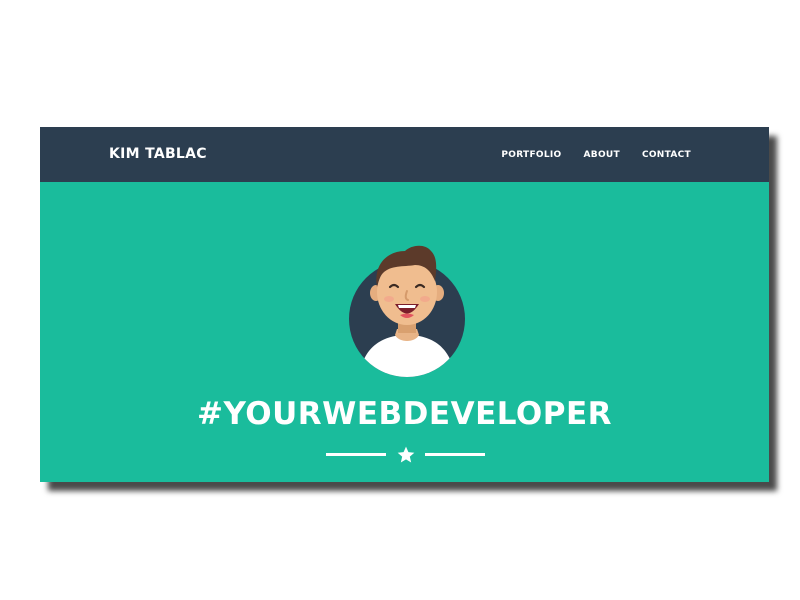 The width and height of the screenshot is (800, 600). Describe the element at coordinates (666, 155) in the screenshot. I see `nav-link-contact: CONTACT` at that location.